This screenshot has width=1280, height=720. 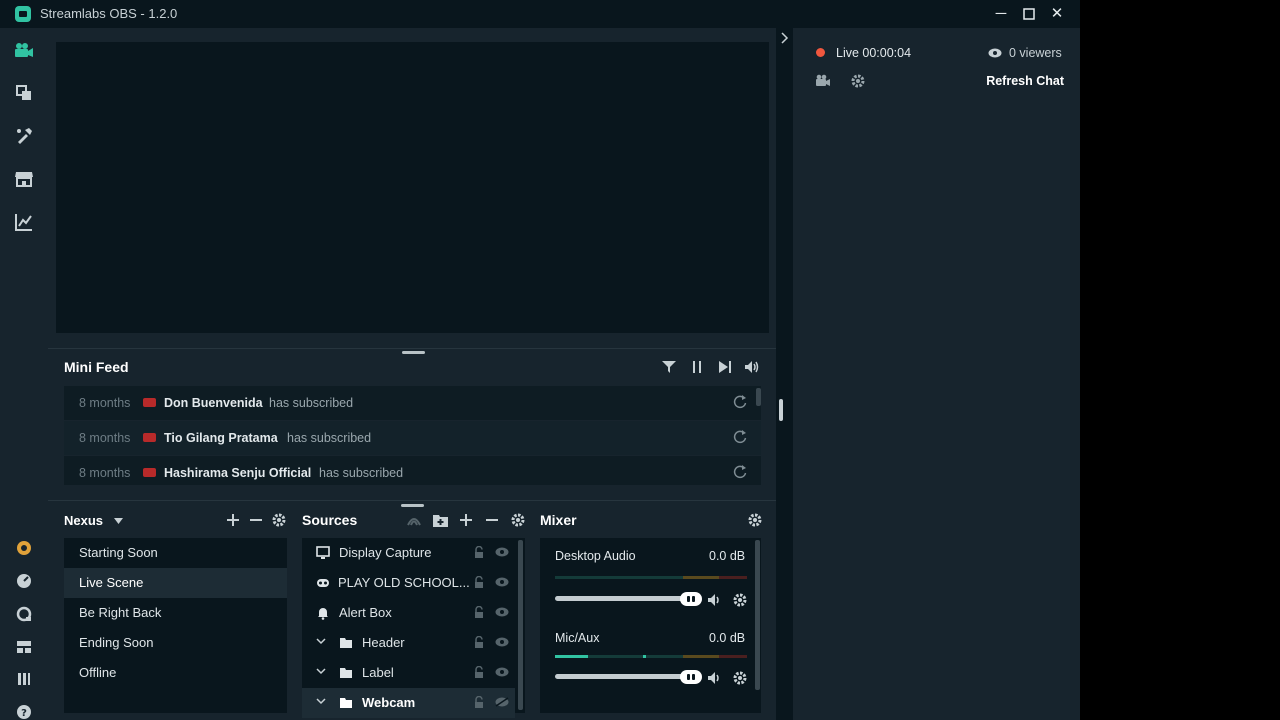 I want to click on meter-safe-zone, so click(x=619, y=577).